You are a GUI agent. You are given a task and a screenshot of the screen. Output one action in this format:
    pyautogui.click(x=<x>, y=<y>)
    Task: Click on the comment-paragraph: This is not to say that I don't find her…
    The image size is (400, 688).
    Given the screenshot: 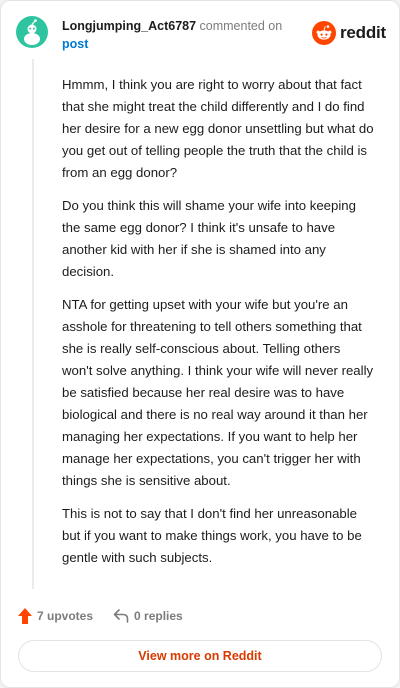 What is the action you would take?
    pyautogui.click(x=212, y=535)
    